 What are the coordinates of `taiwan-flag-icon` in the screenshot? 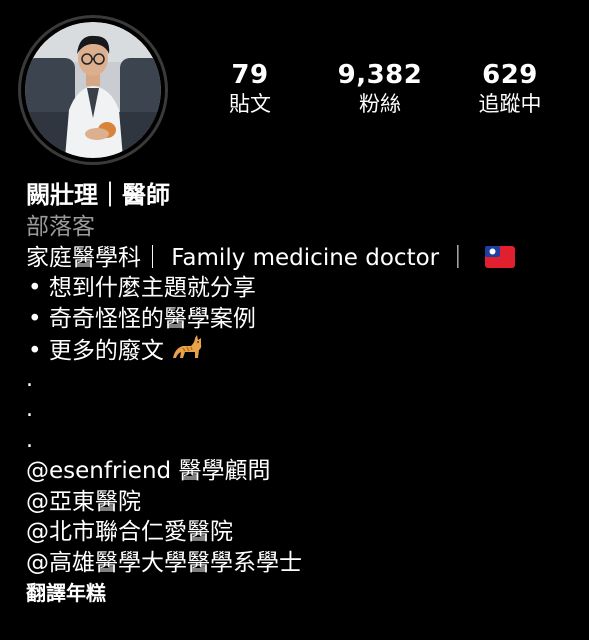 It's located at (499, 261).